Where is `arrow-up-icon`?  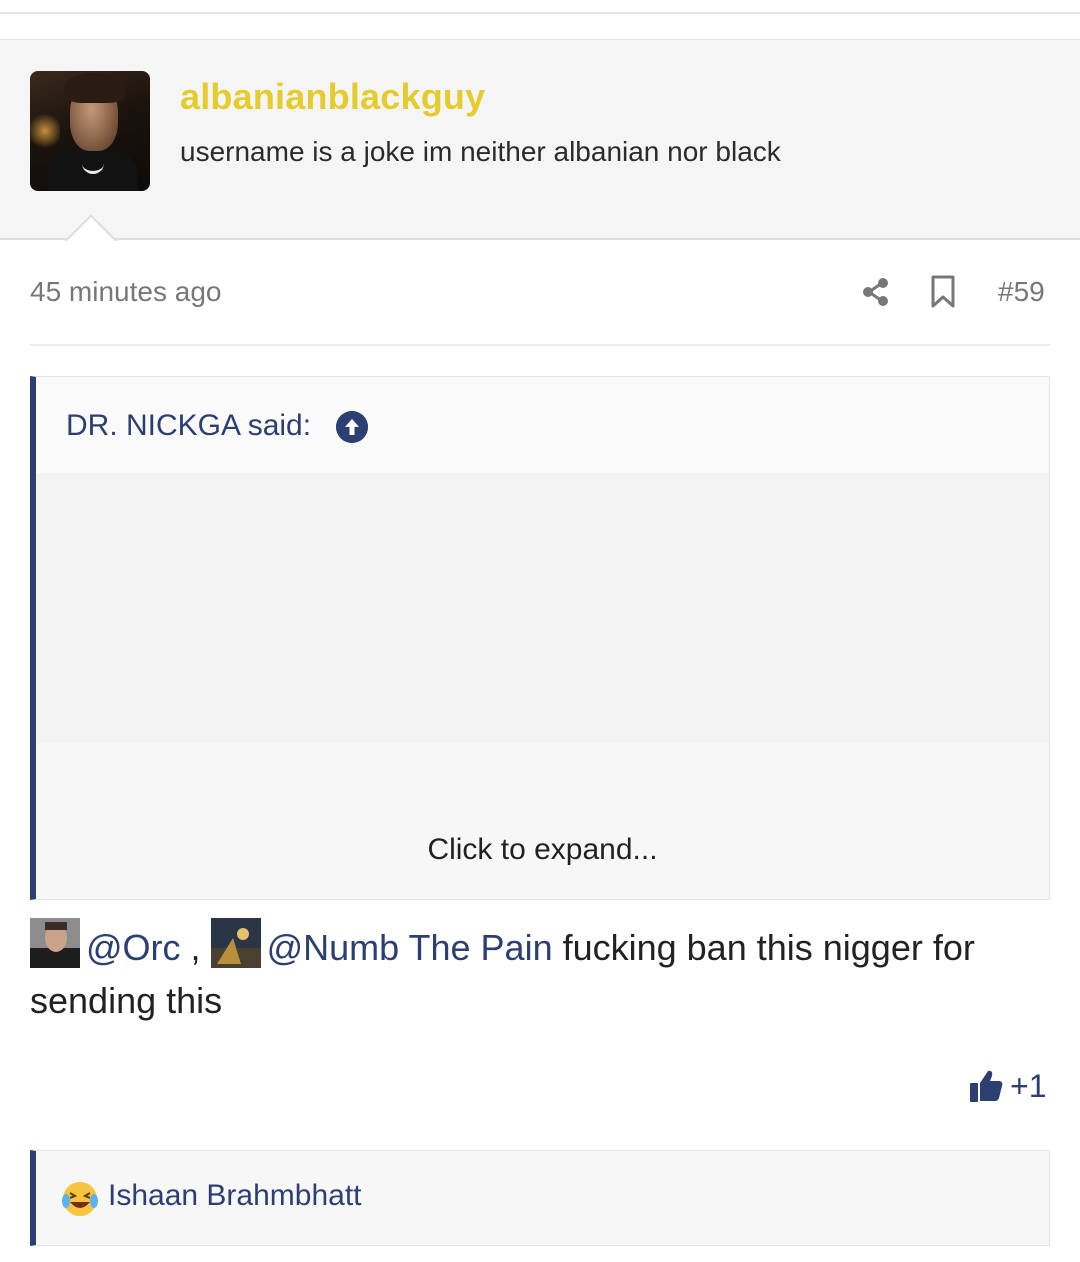
arrow-up-icon is located at coordinates (352, 427).